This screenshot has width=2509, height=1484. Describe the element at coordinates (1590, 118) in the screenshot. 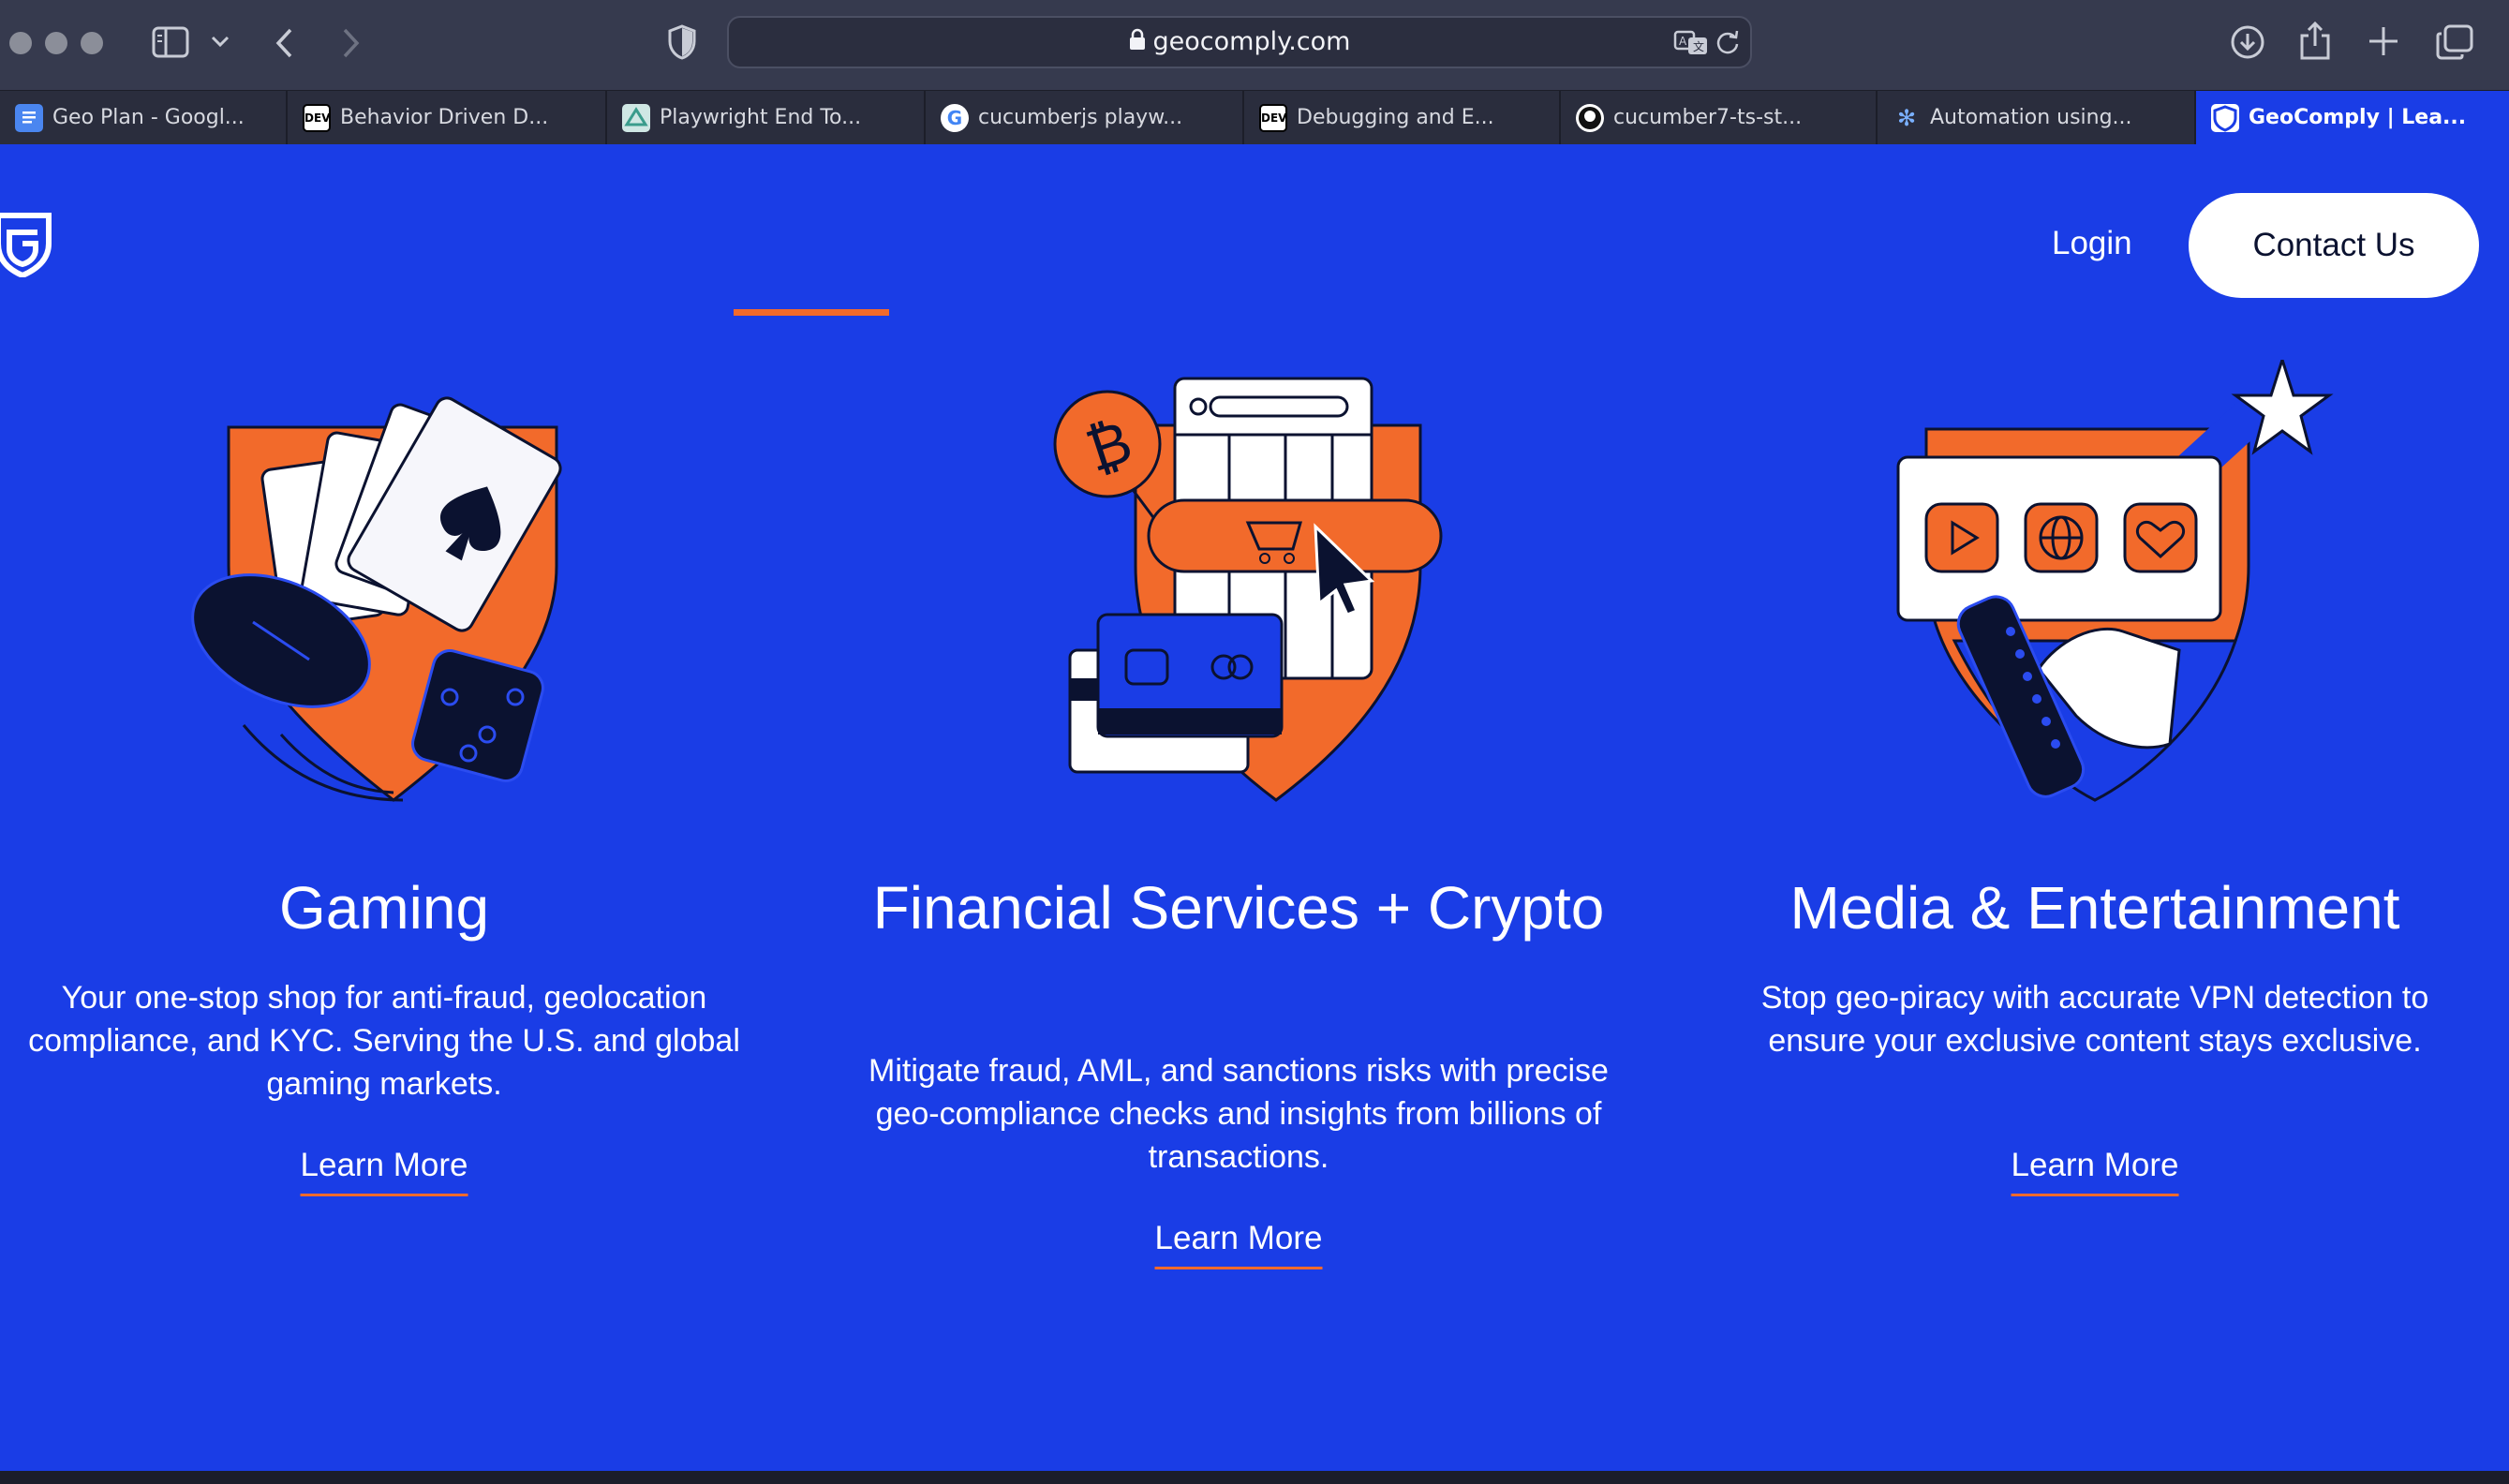

I see `github-icon` at that location.